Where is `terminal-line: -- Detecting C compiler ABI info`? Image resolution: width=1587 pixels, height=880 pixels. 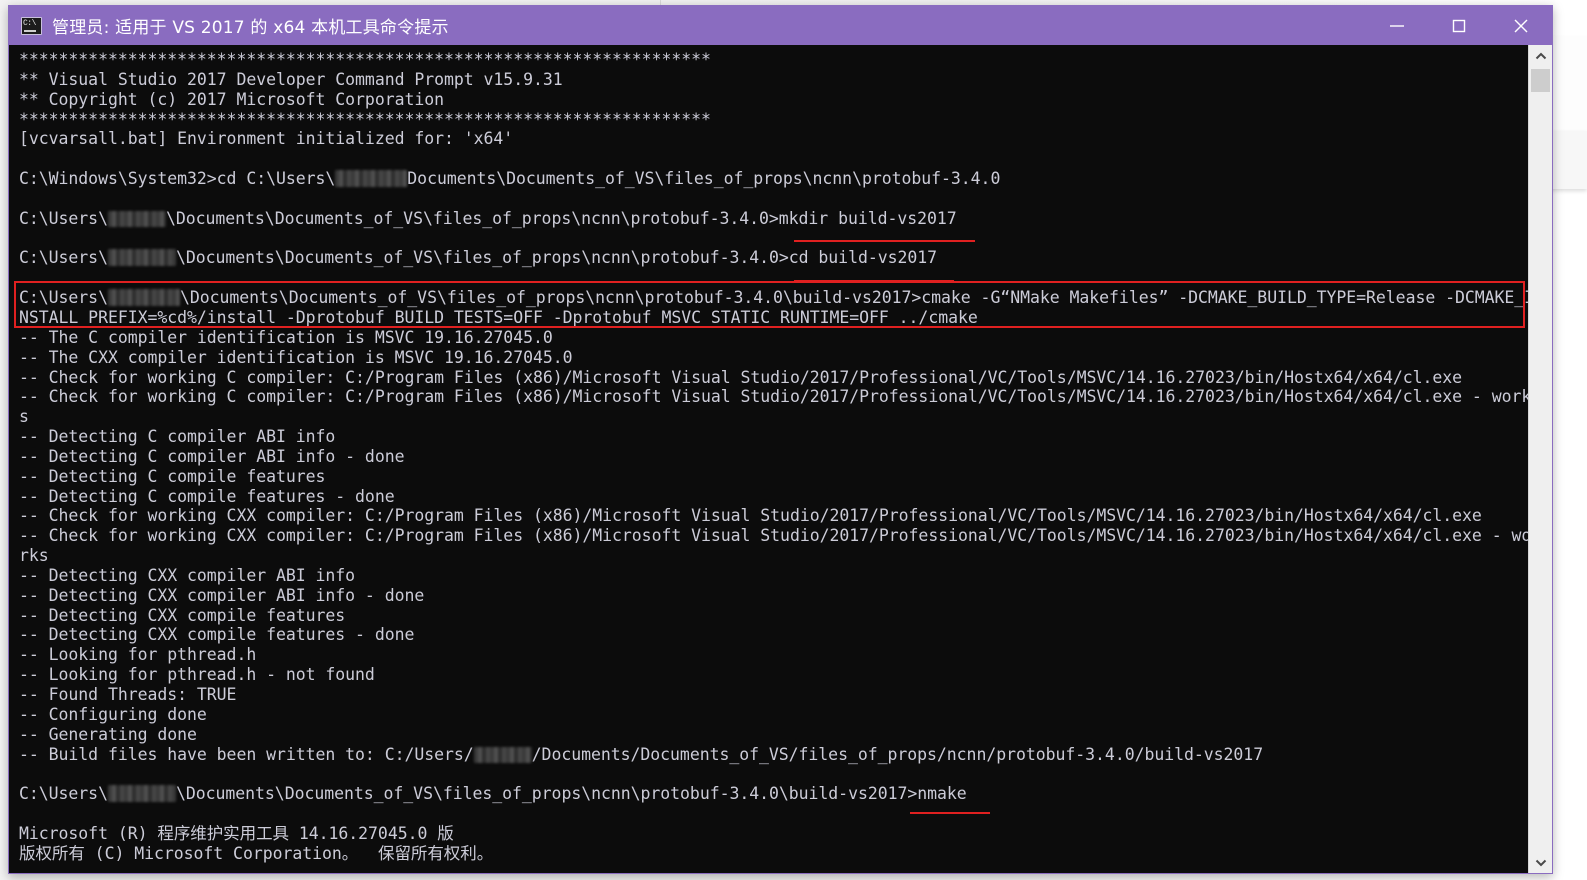 terminal-line: -- Detecting C compiler ABI info is located at coordinates (177, 437).